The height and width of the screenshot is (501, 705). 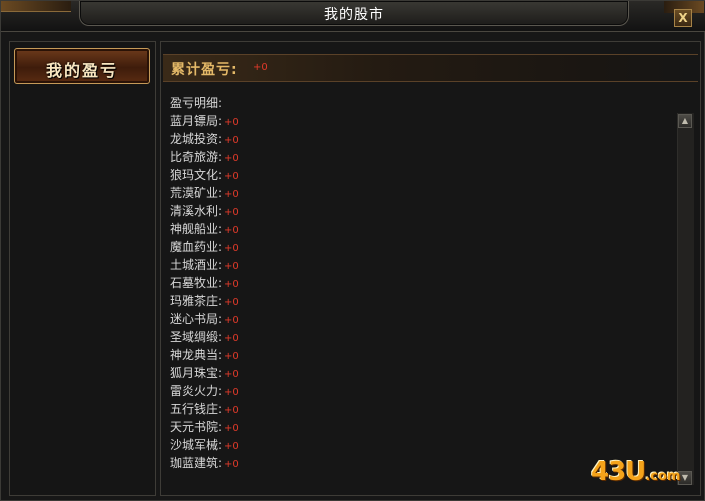 What do you see at coordinates (430, 68) in the screenshot?
I see `total-profit-loss-bar: 累计盈亏: +0` at bounding box center [430, 68].